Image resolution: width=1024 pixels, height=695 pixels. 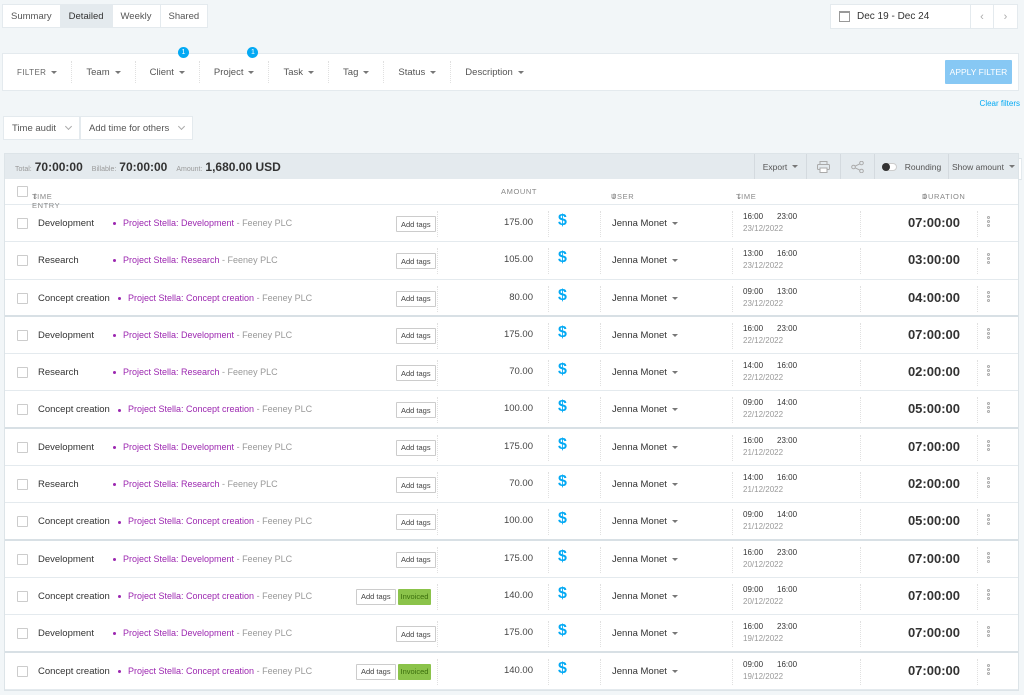 What do you see at coordinates (770, 446) in the screenshot?
I see `entry-time: 16:00 23:00 21/12/2022` at bounding box center [770, 446].